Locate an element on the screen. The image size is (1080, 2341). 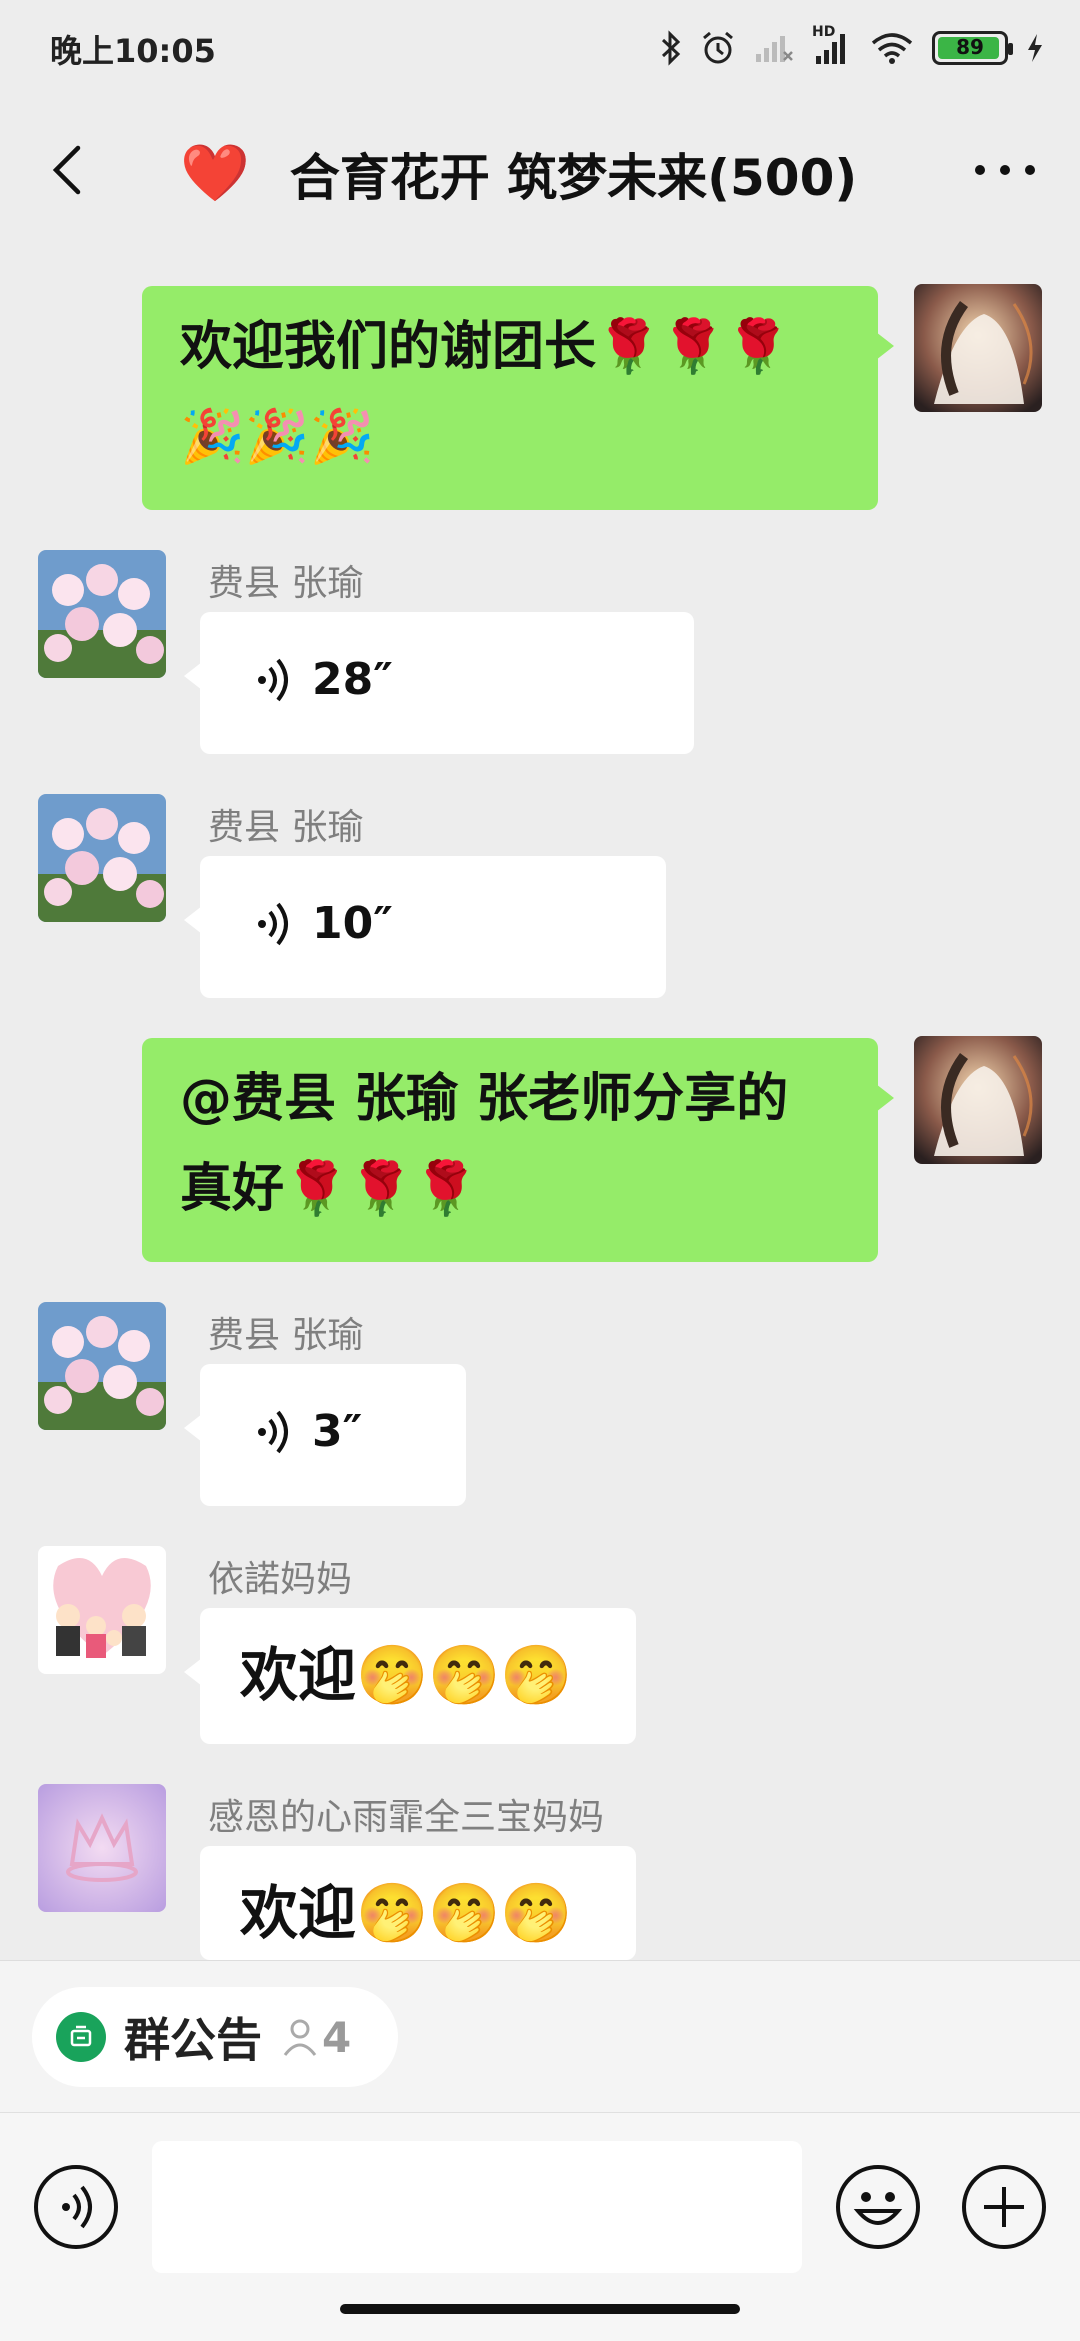
more-dots-icon is located at coordinates (1005, 170).